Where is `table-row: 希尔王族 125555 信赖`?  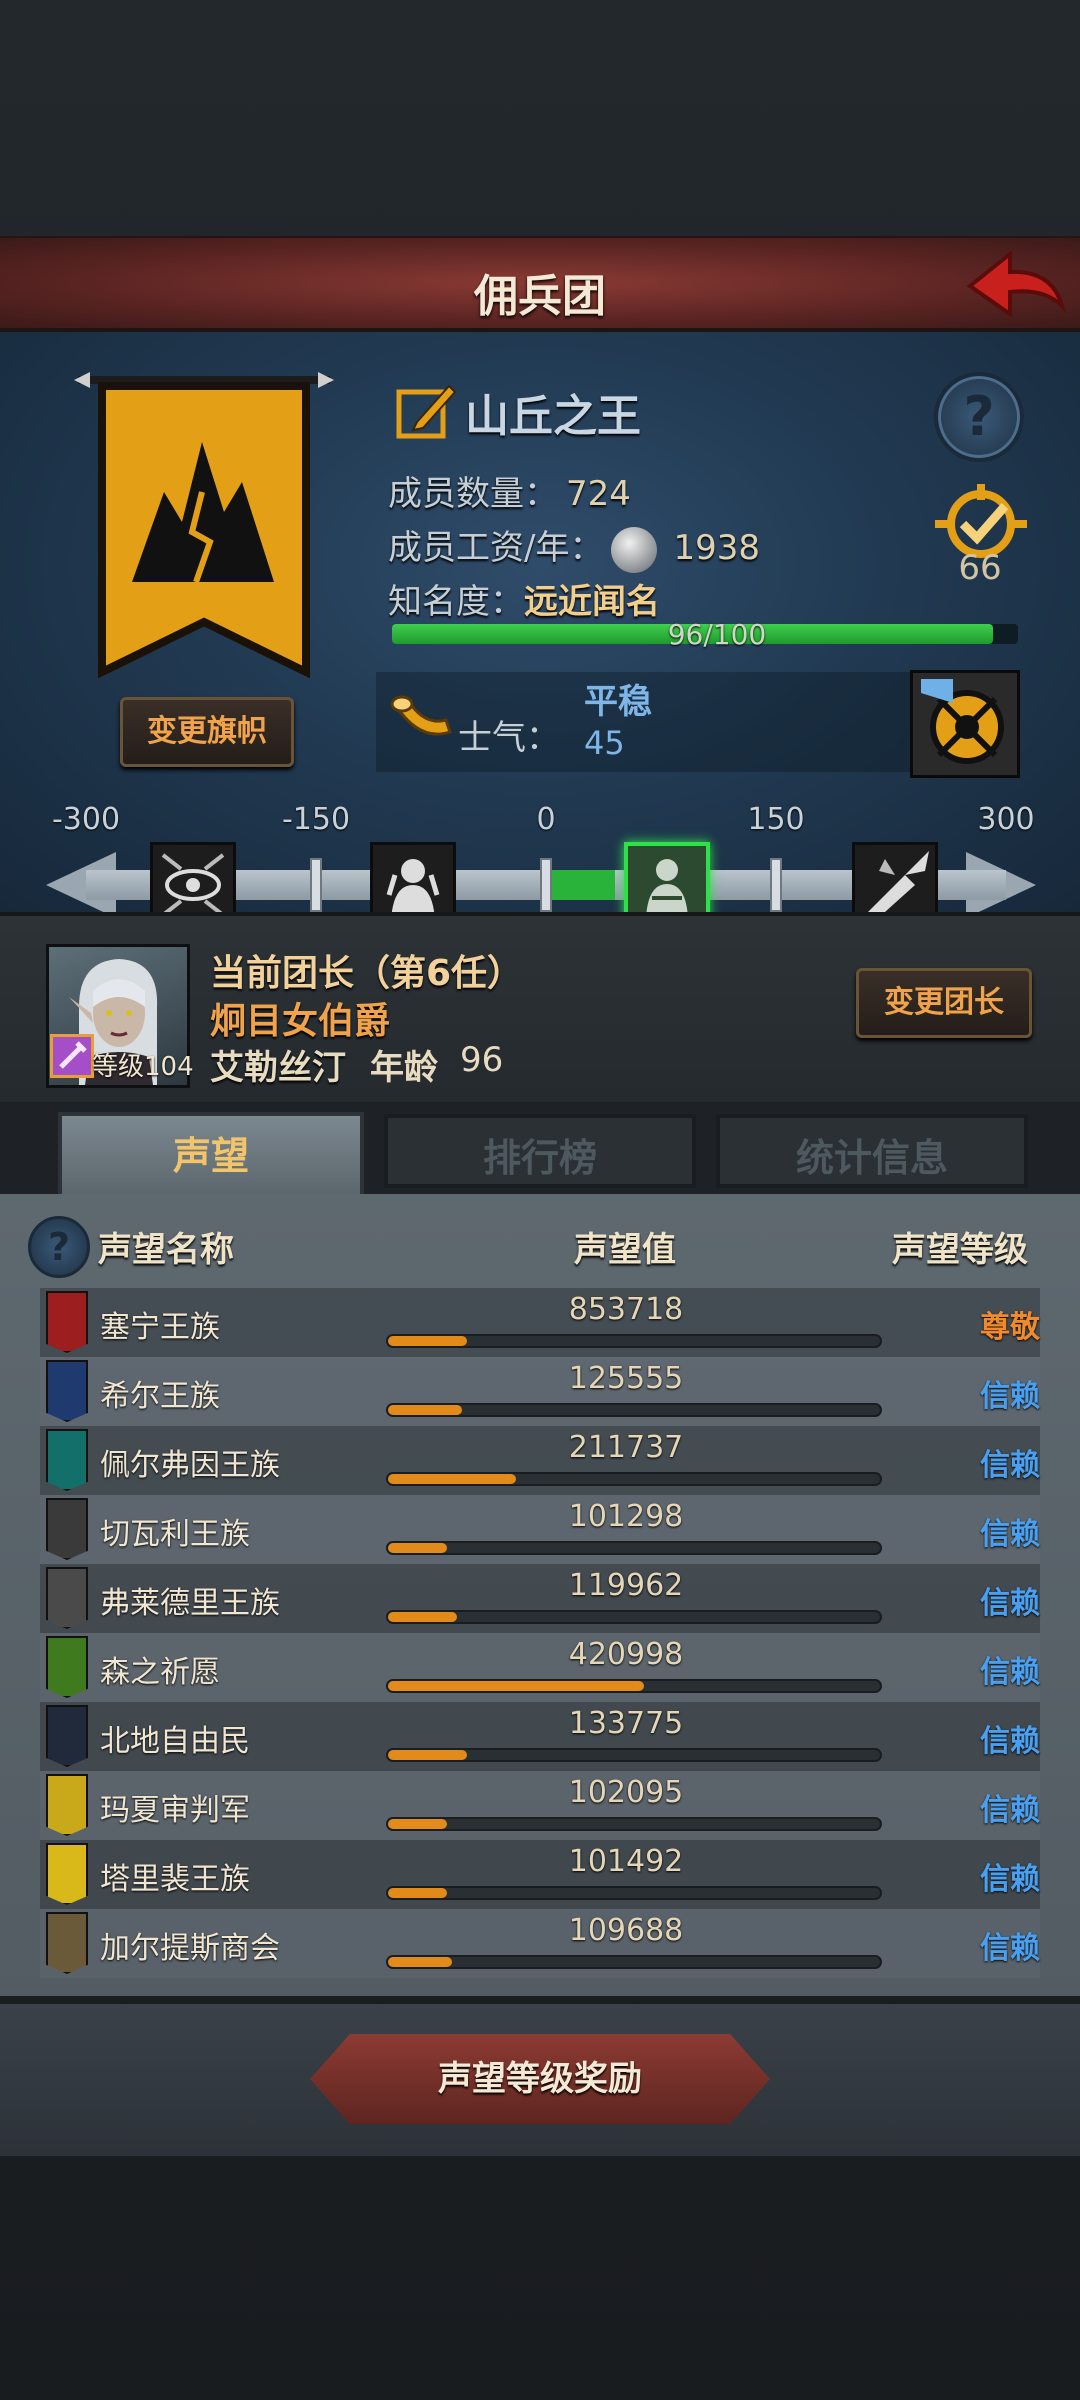
table-row: 希尔王族 125555 信赖 is located at coordinates (540, 1391).